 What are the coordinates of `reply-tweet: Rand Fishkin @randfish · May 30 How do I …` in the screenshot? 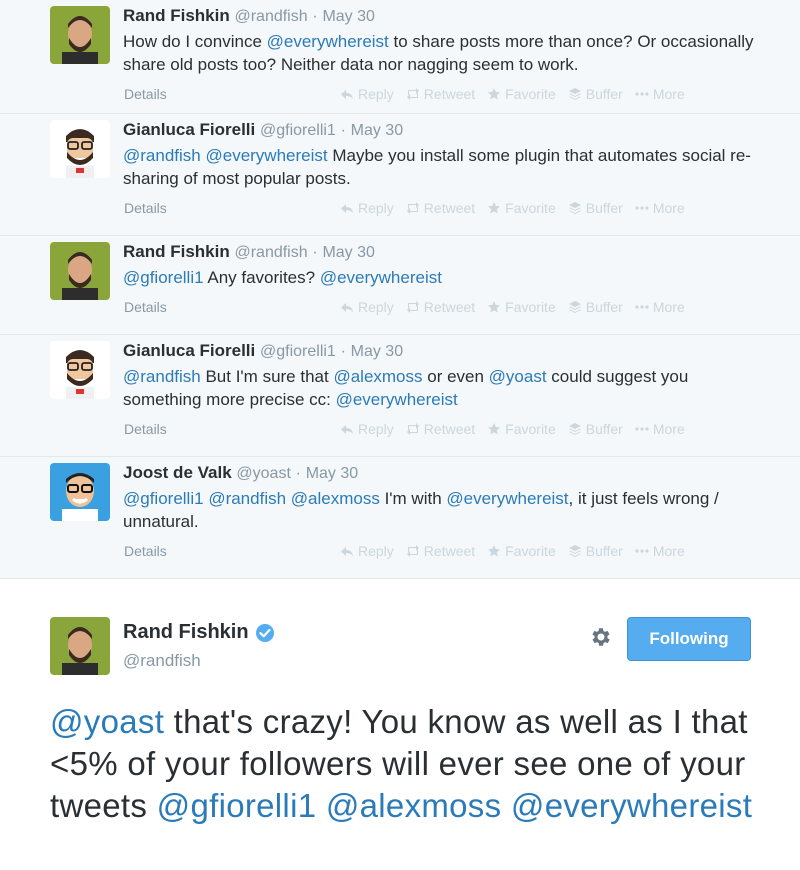 It's located at (400, 57).